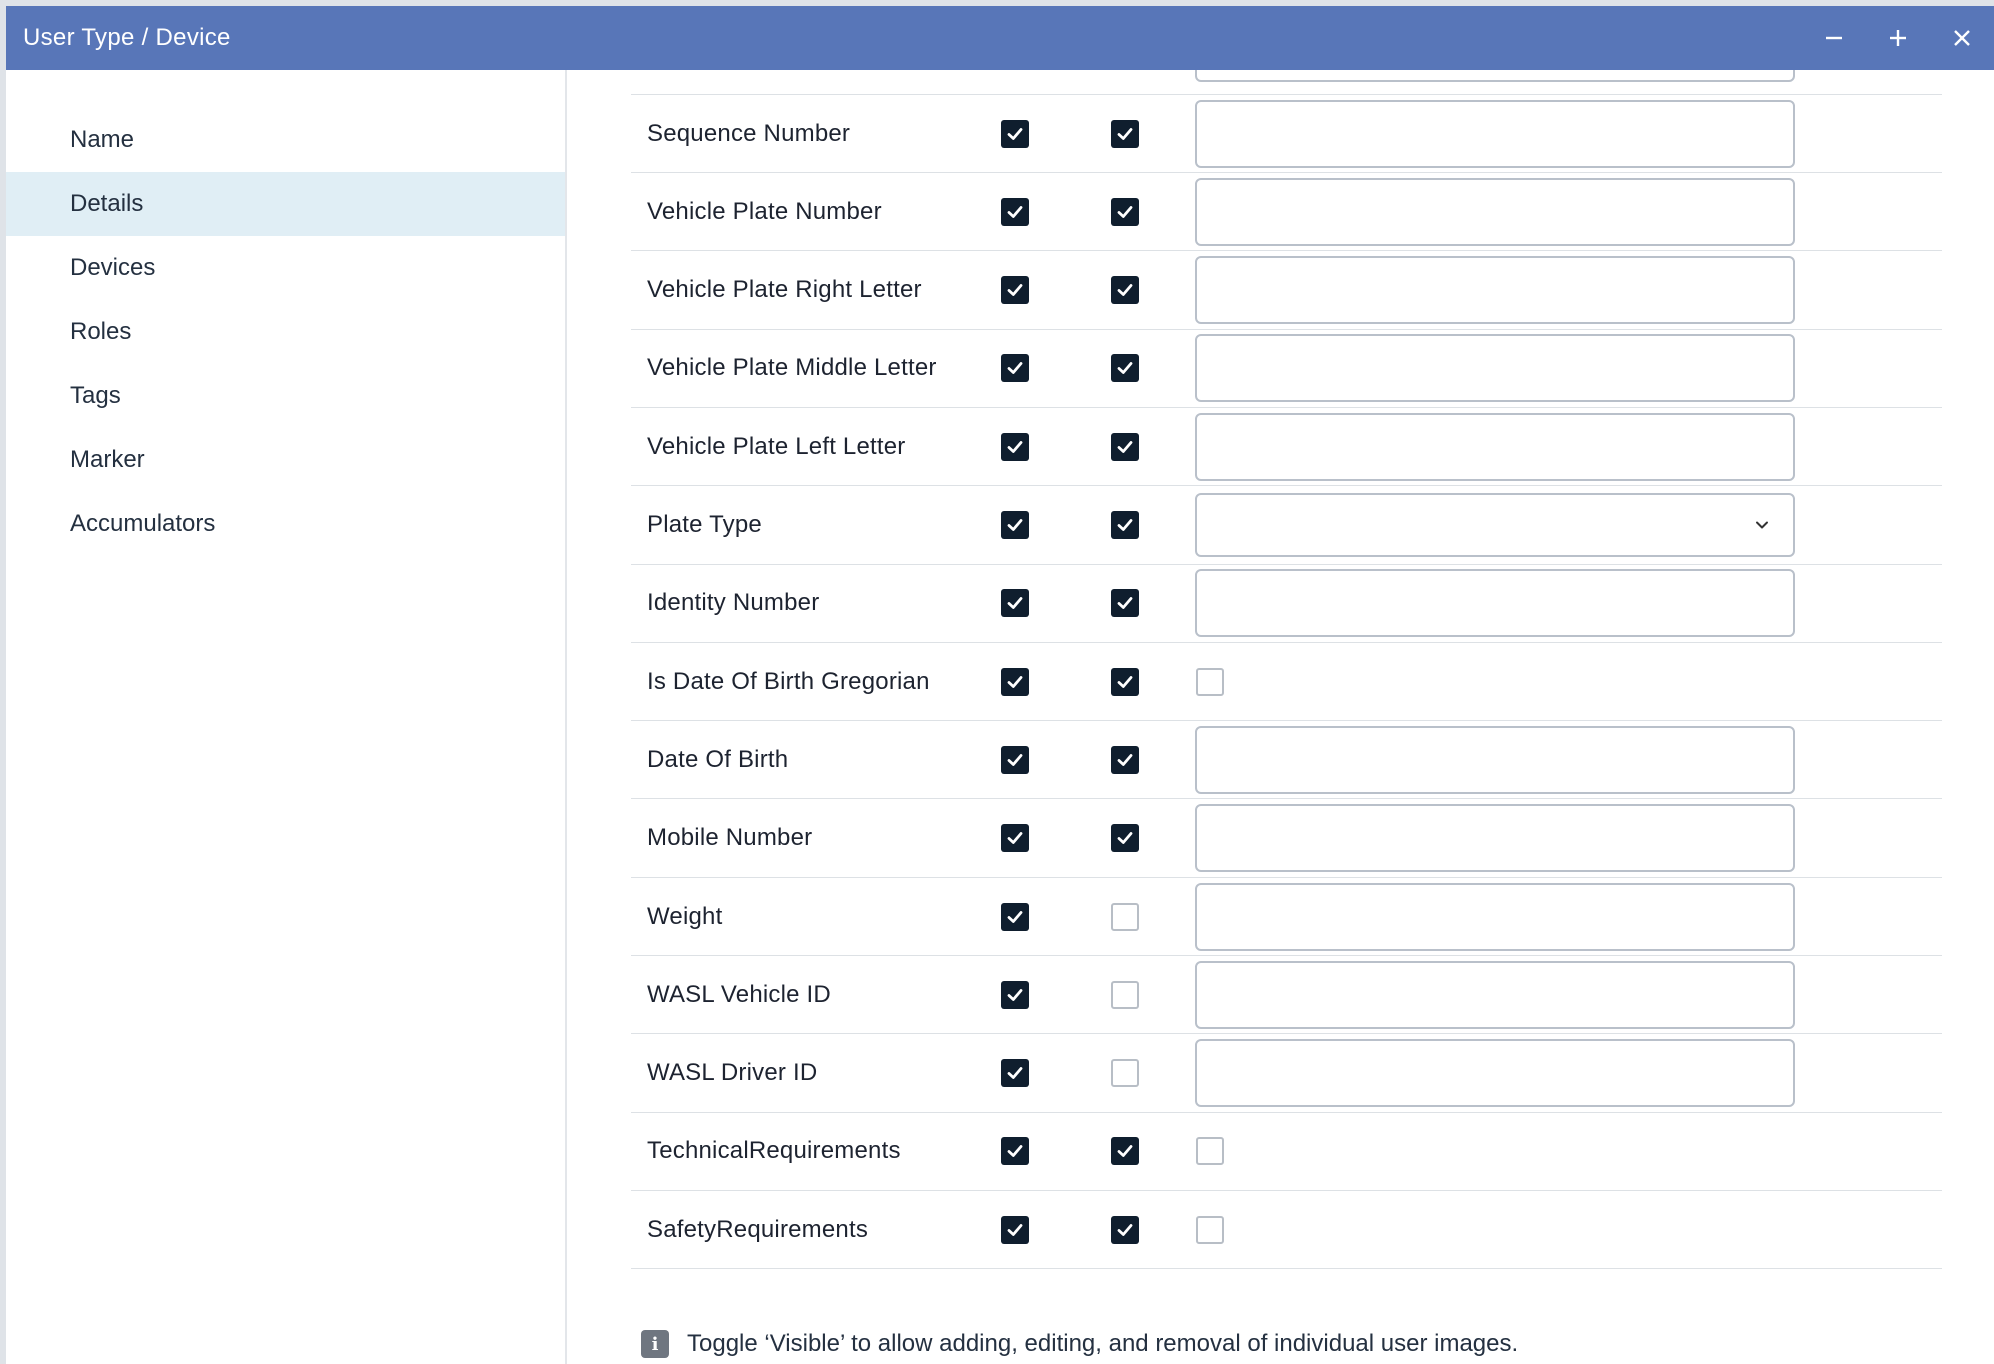 This screenshot has width=1994, height=1364. I want to click on window-title: User Type / Device, so click(127, 37).